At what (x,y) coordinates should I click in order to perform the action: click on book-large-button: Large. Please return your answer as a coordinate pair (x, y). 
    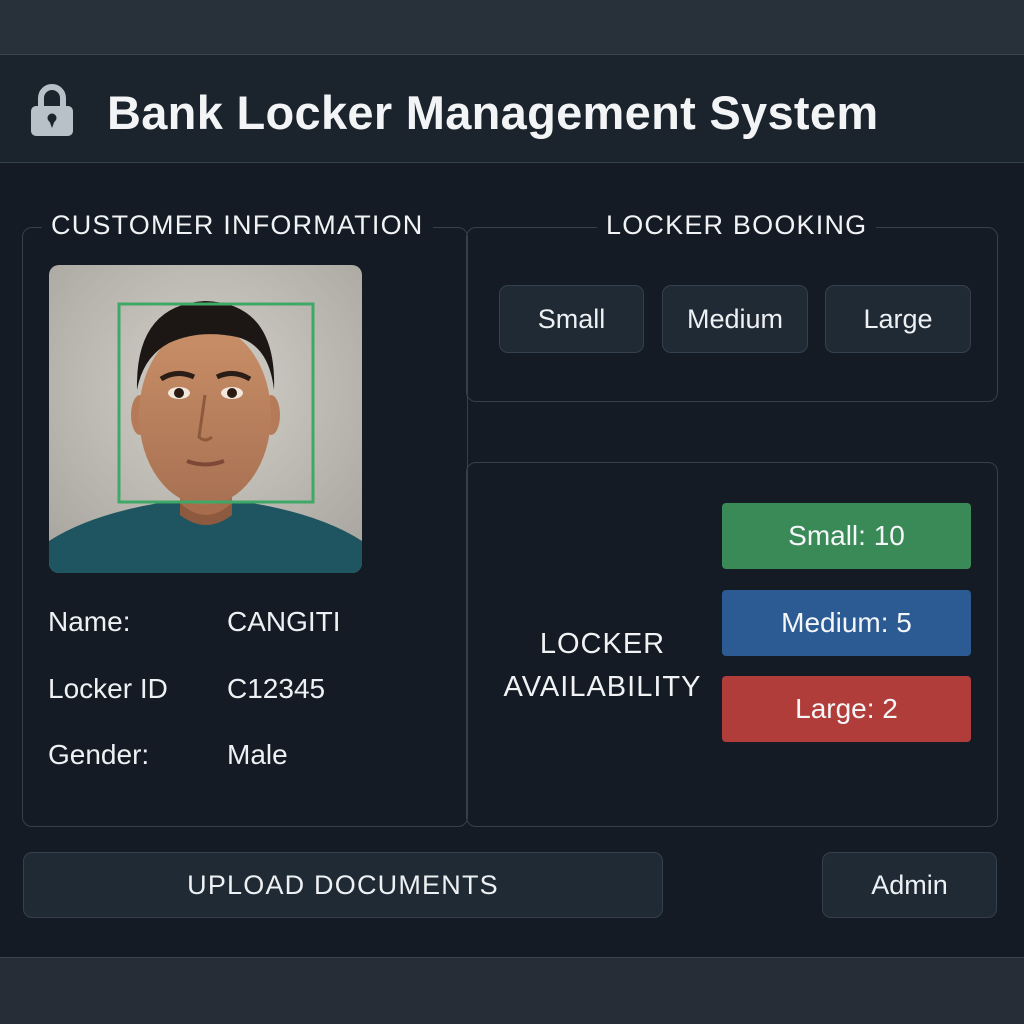
    Looking at the image, I should click on (898, 319).